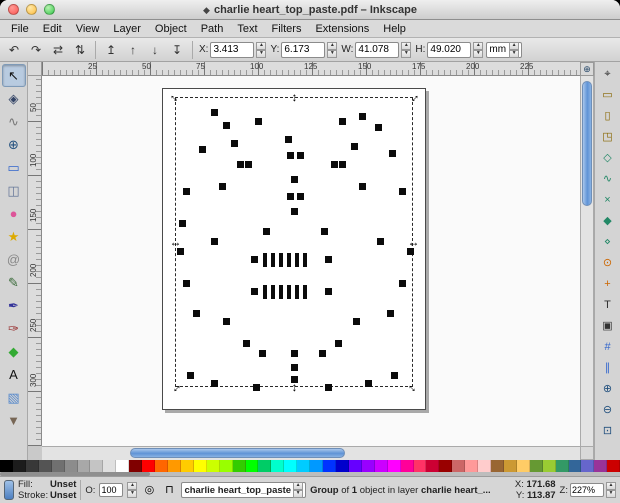 The image size is (620, 503). Describe the element at coordinates (14, 167) in the screenshot. I see `rectangle-tool: ▭` at that location.